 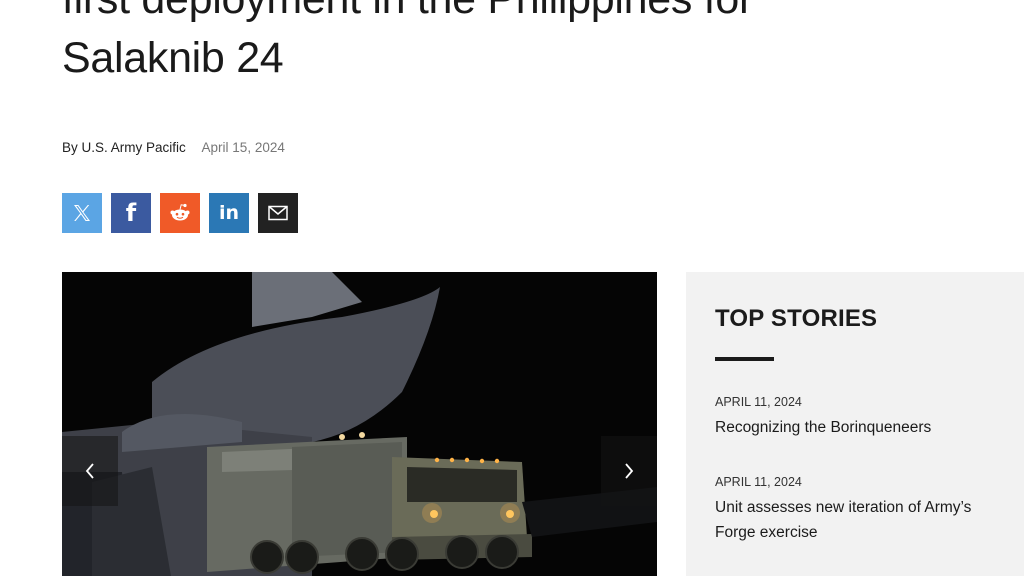 What do you see at coordinates (860, 427) in the screenshot?
I see `story-title-link: Recognizing the Borinqueneers` at bounding box center [860, 427].